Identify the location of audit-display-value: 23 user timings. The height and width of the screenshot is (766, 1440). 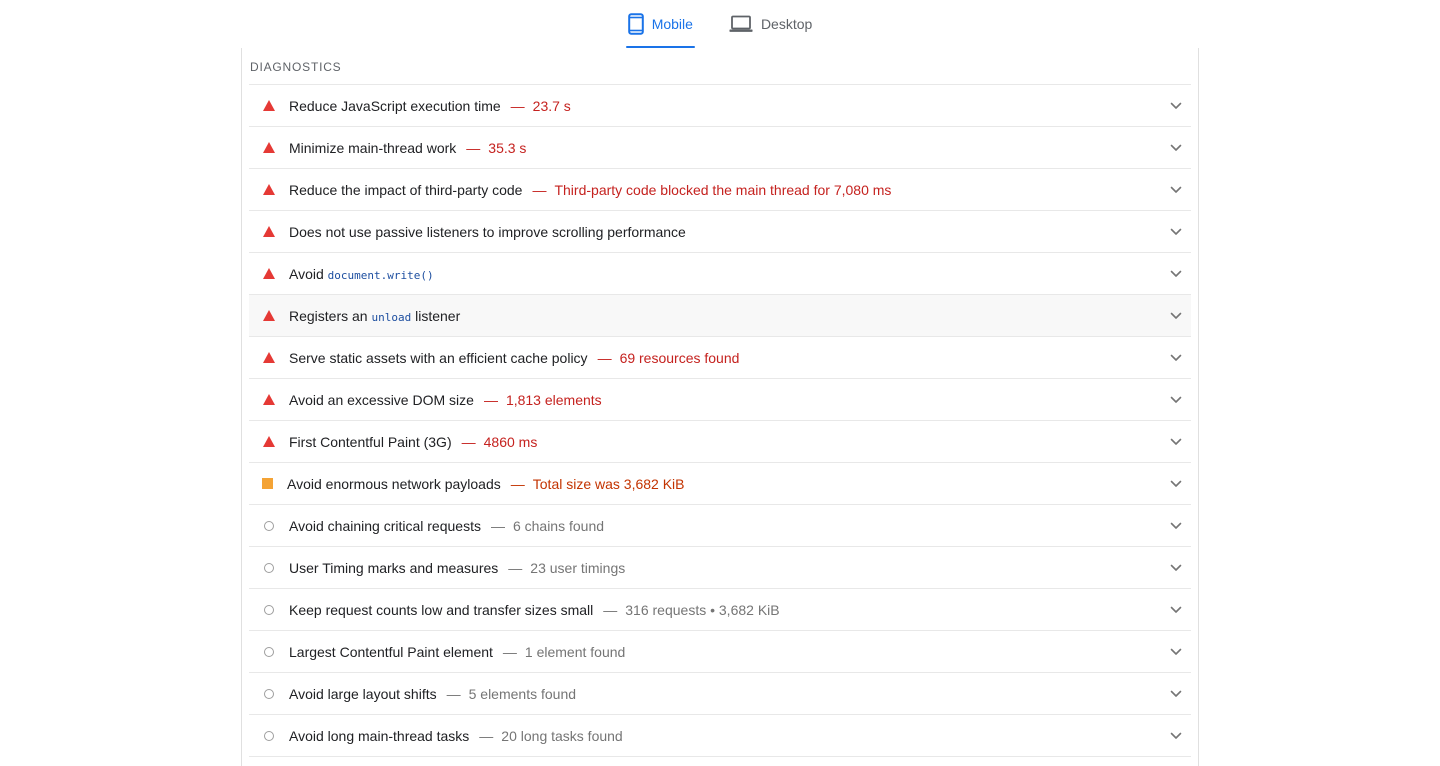
(578, 567).